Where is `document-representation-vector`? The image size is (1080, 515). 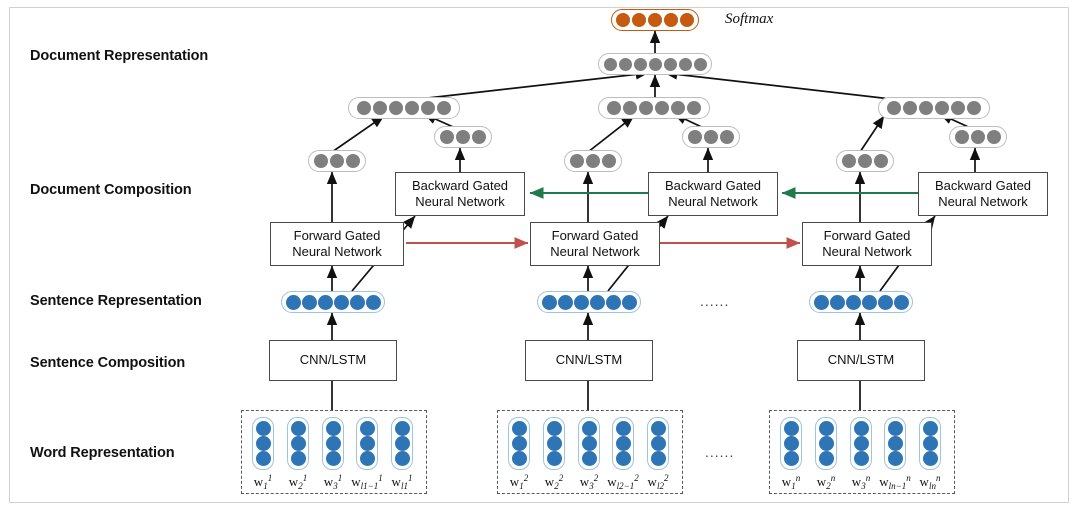 document-representation-vector is located at coordinates (655, 64).